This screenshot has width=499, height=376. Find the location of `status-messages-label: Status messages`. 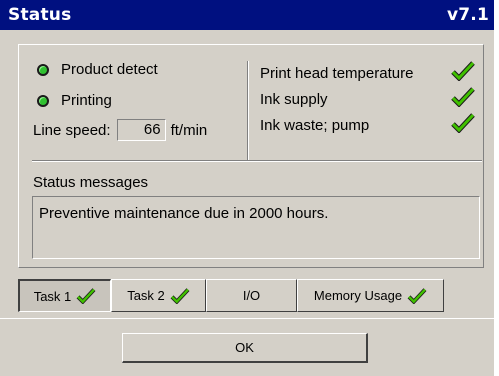

status-messages-label: Status messages is located at coordinates (91, 182).